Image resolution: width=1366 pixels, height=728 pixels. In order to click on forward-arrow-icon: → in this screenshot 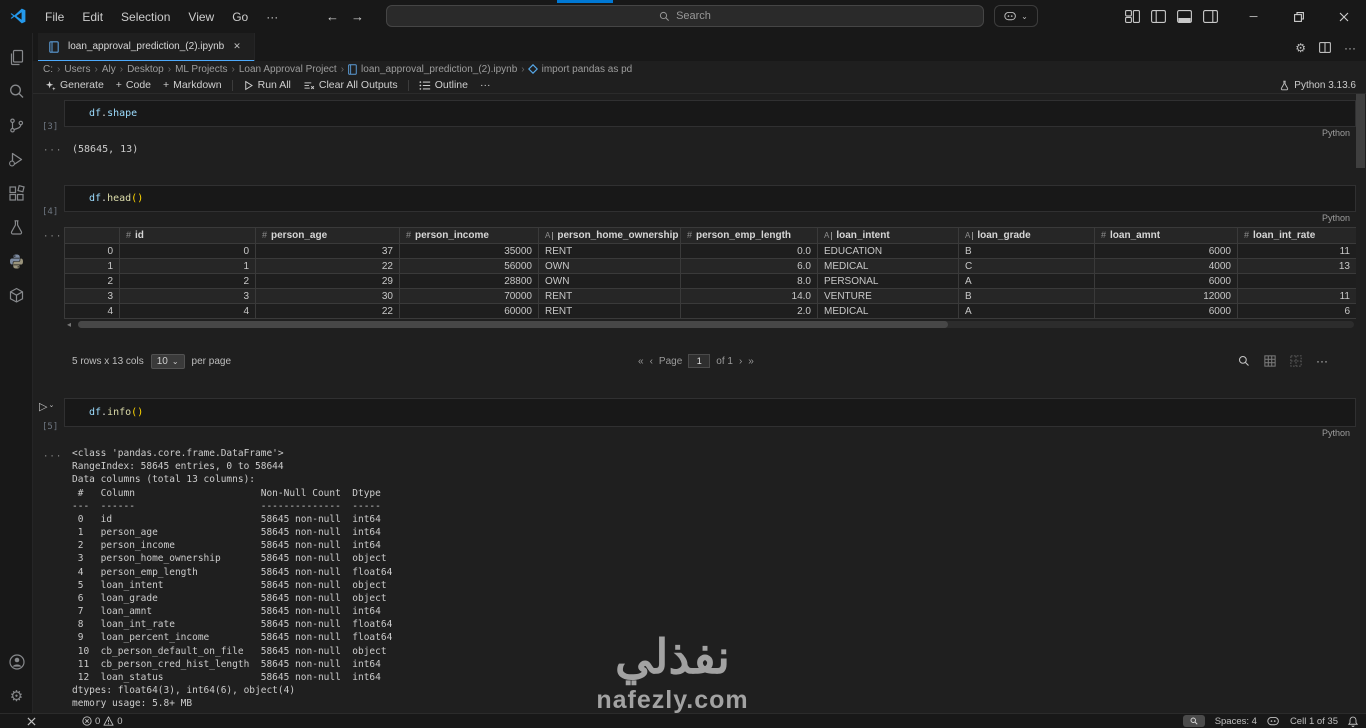, I will do `click(357, 16)`.